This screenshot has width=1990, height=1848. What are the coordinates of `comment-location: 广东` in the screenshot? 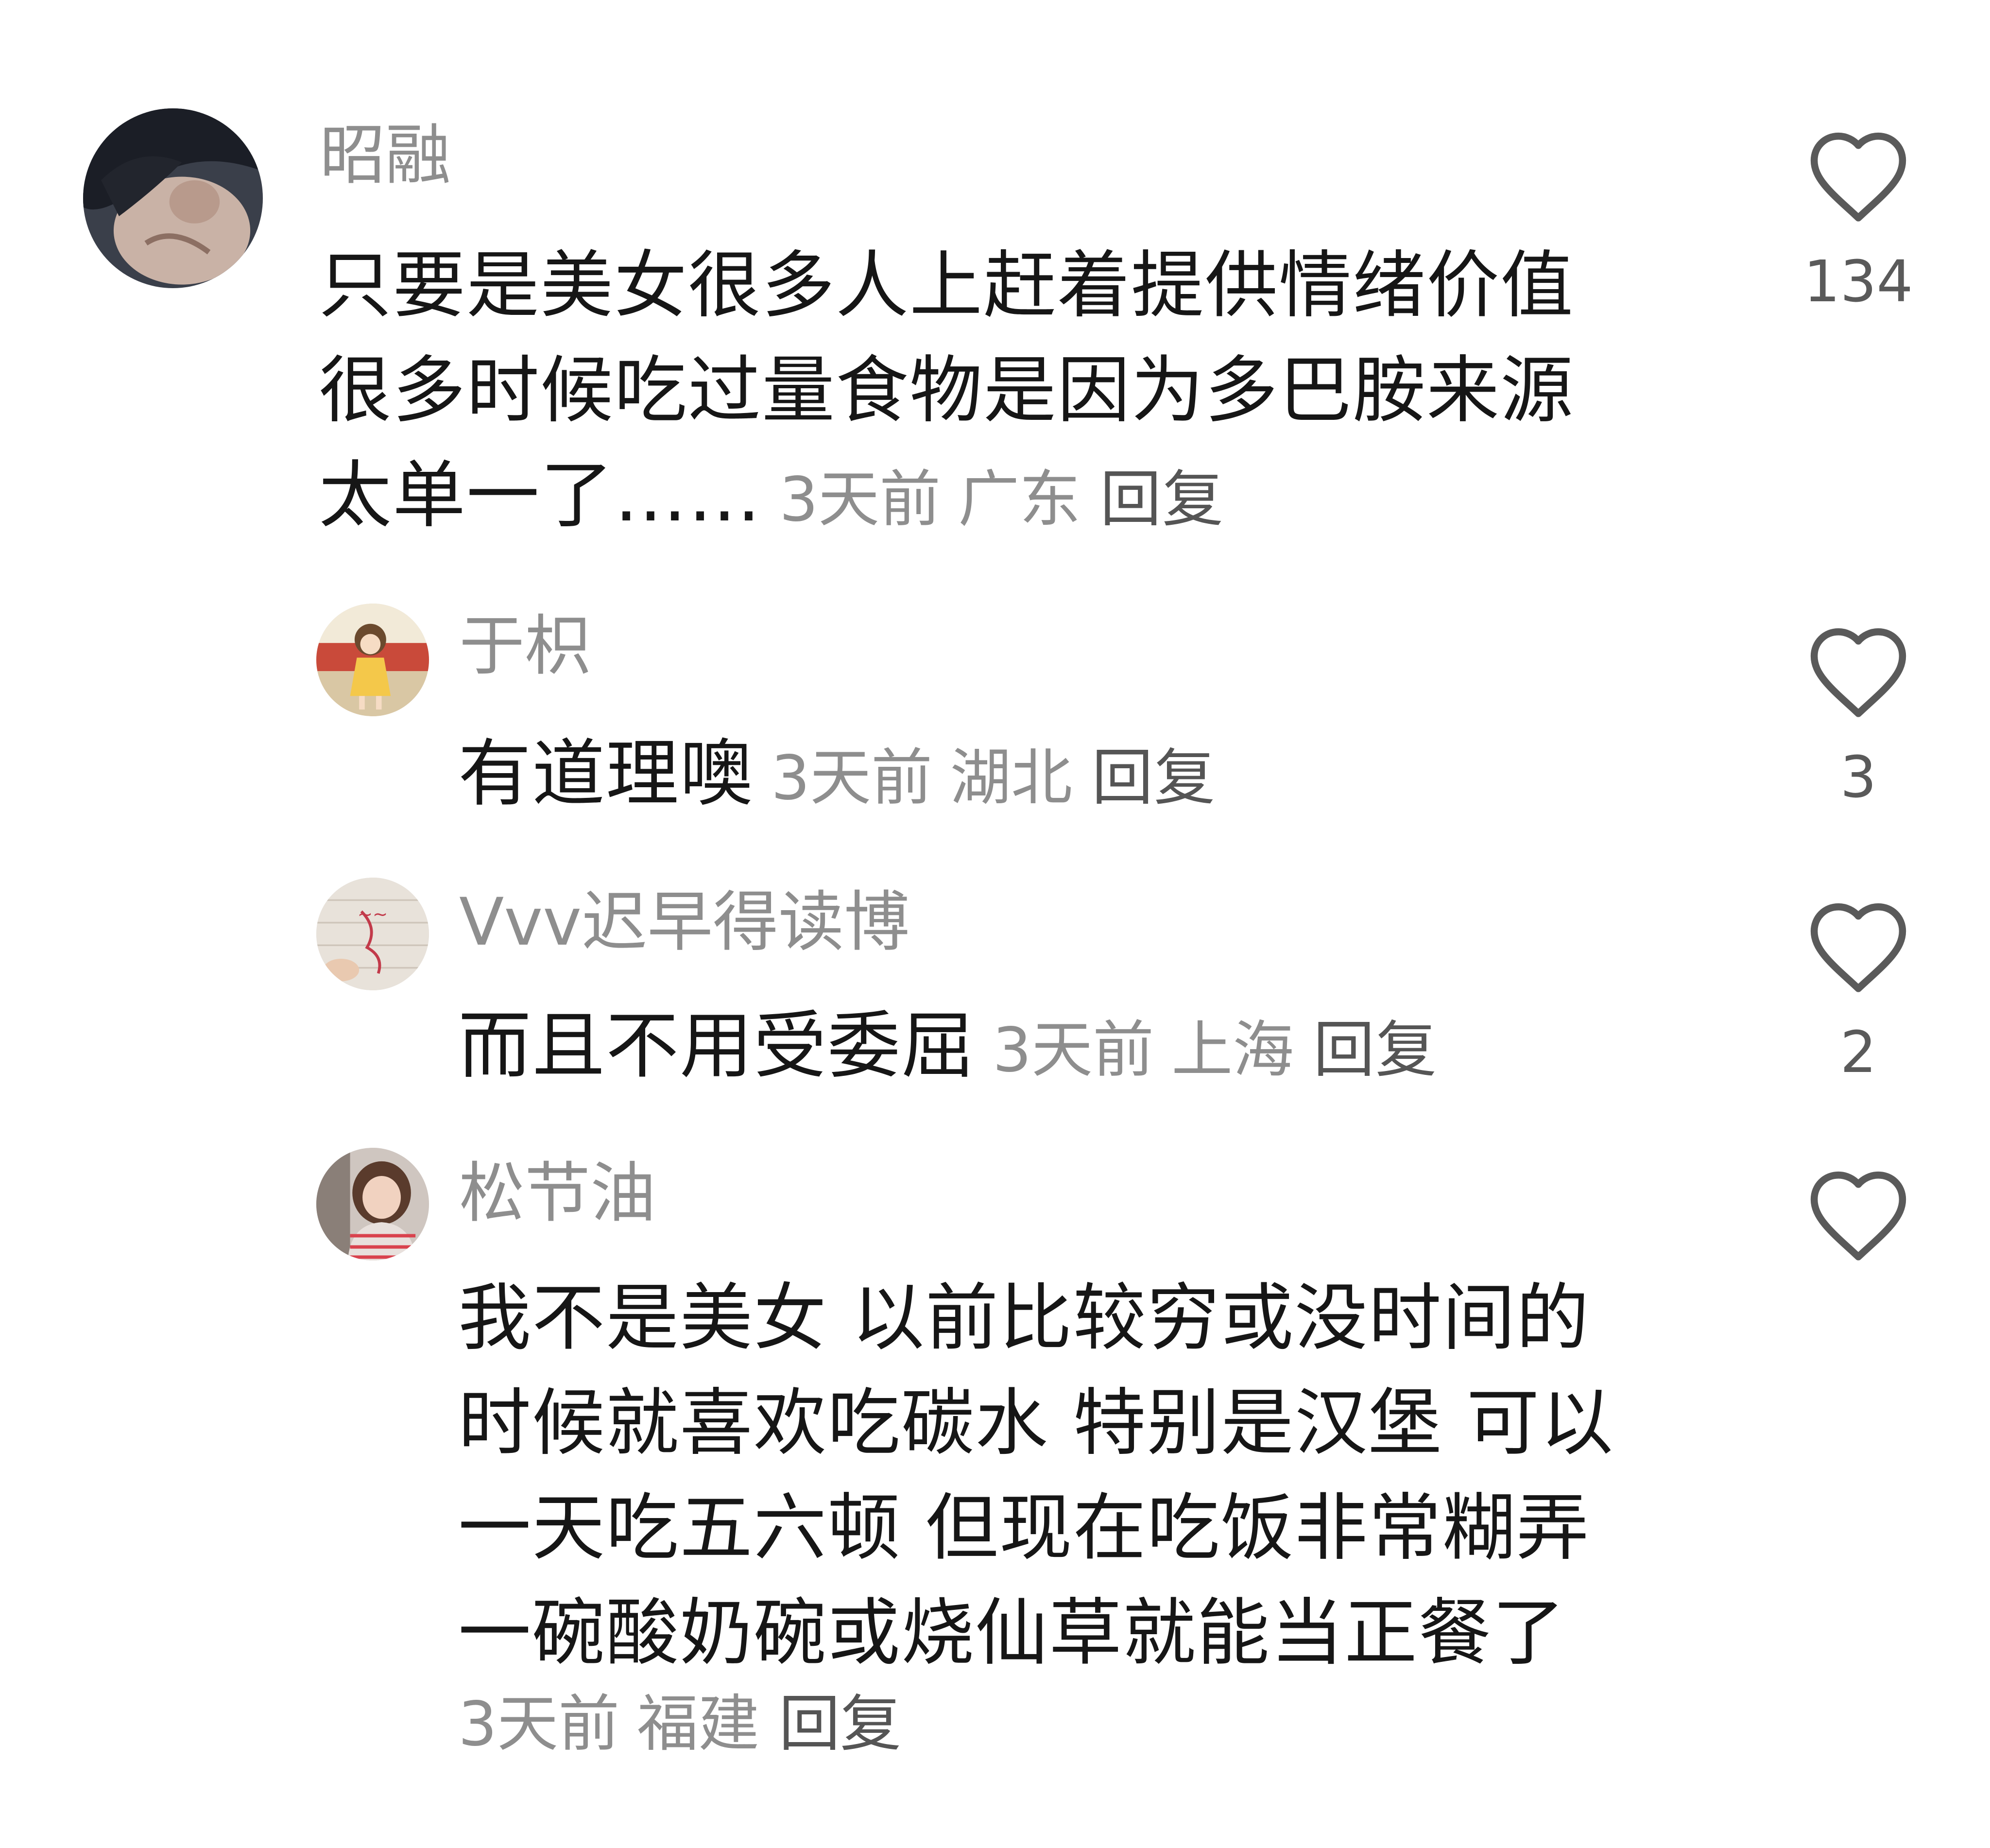 It's located at (1020, 499).